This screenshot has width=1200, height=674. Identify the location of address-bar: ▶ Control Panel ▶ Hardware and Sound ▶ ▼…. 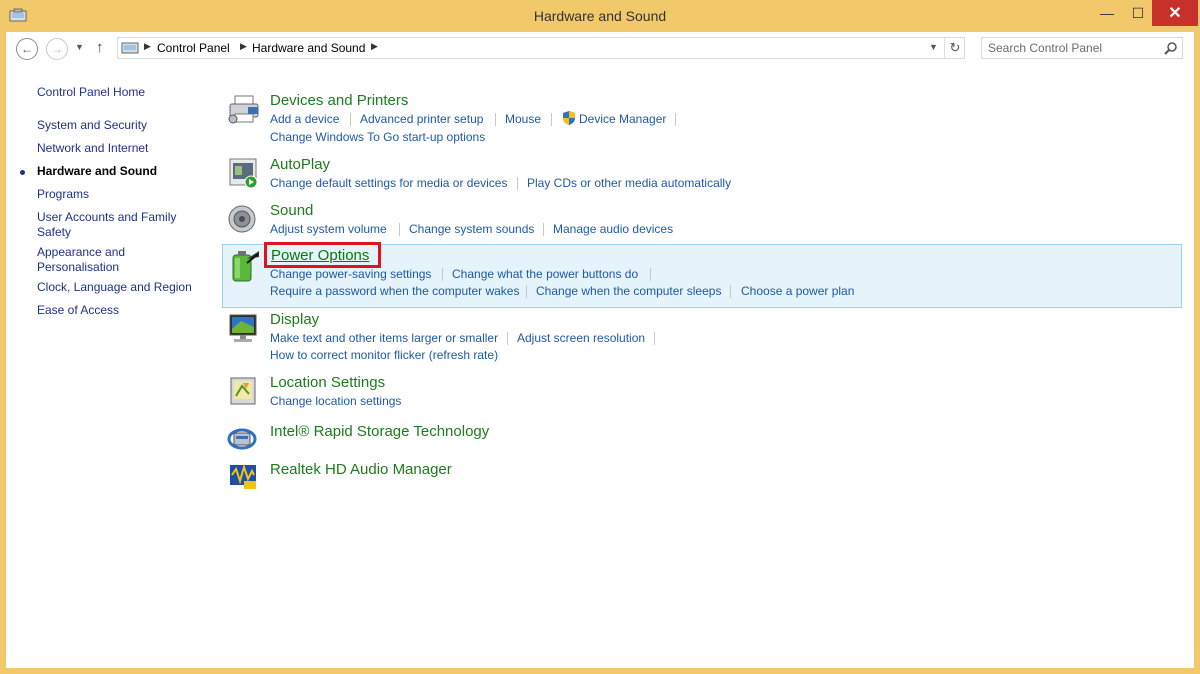
(541, 48).